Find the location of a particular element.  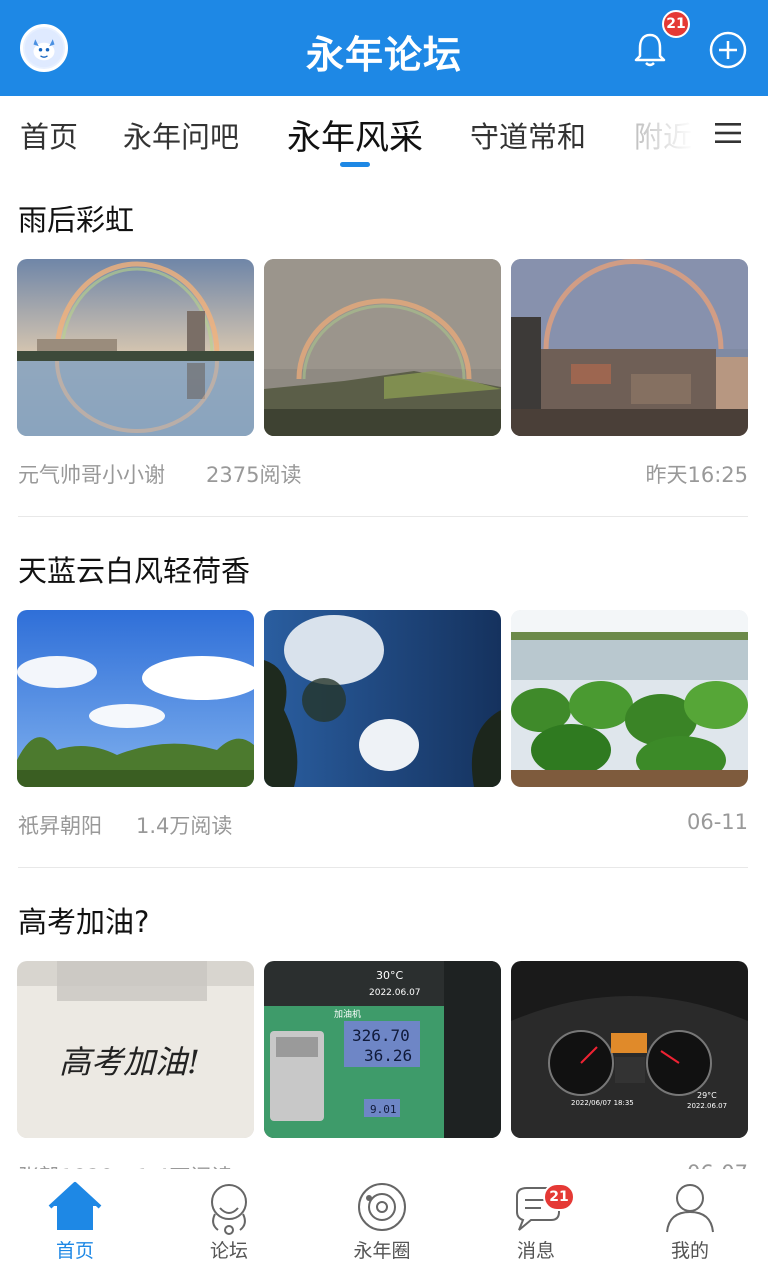

menu-icon is located at coordinates (728, 133).